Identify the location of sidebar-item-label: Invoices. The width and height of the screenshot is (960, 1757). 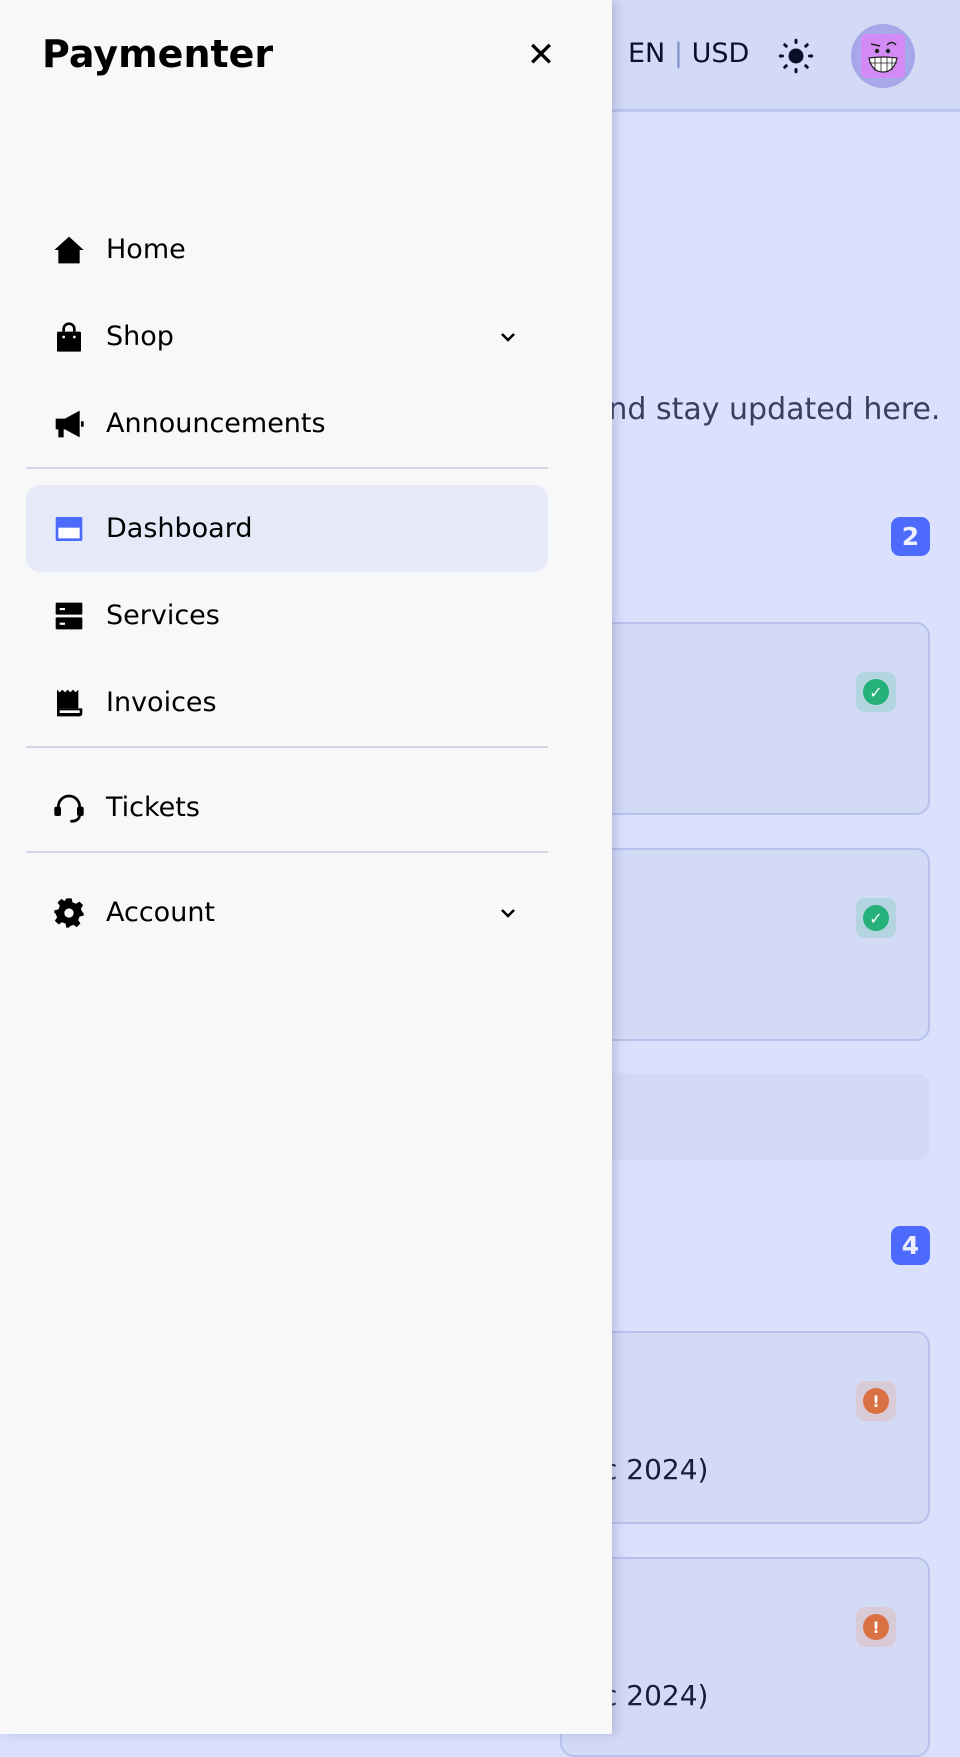
(161, 702).